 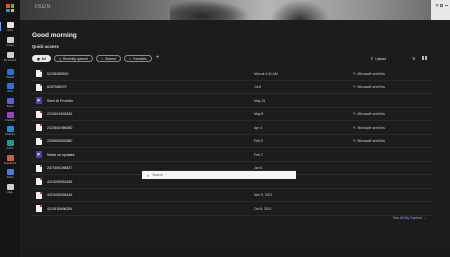 I want to click on rail-item-home: Home, so click(x=10, y=28).